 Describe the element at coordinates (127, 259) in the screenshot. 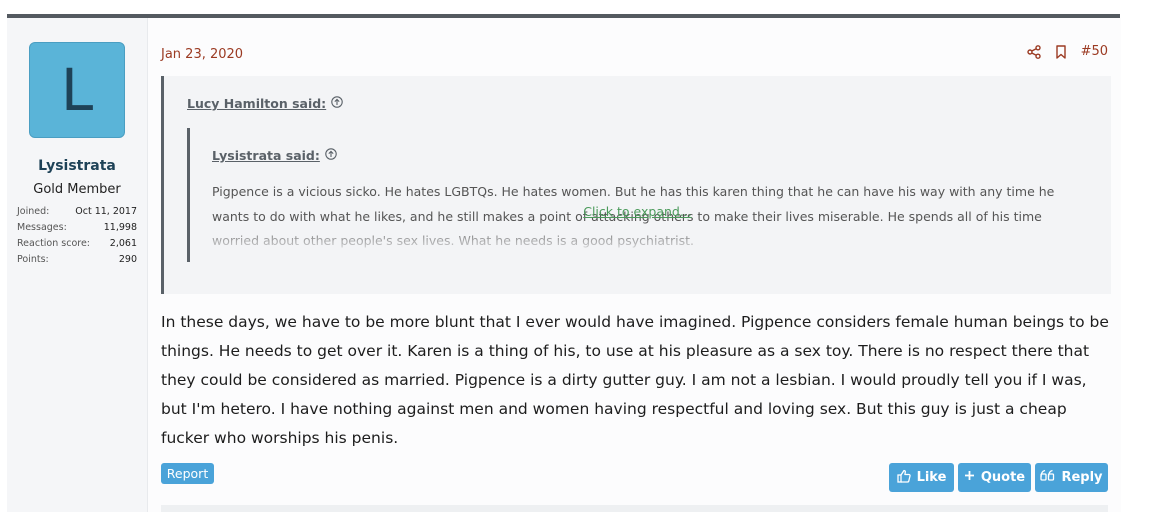

I see `stat-value: 290` at that location.